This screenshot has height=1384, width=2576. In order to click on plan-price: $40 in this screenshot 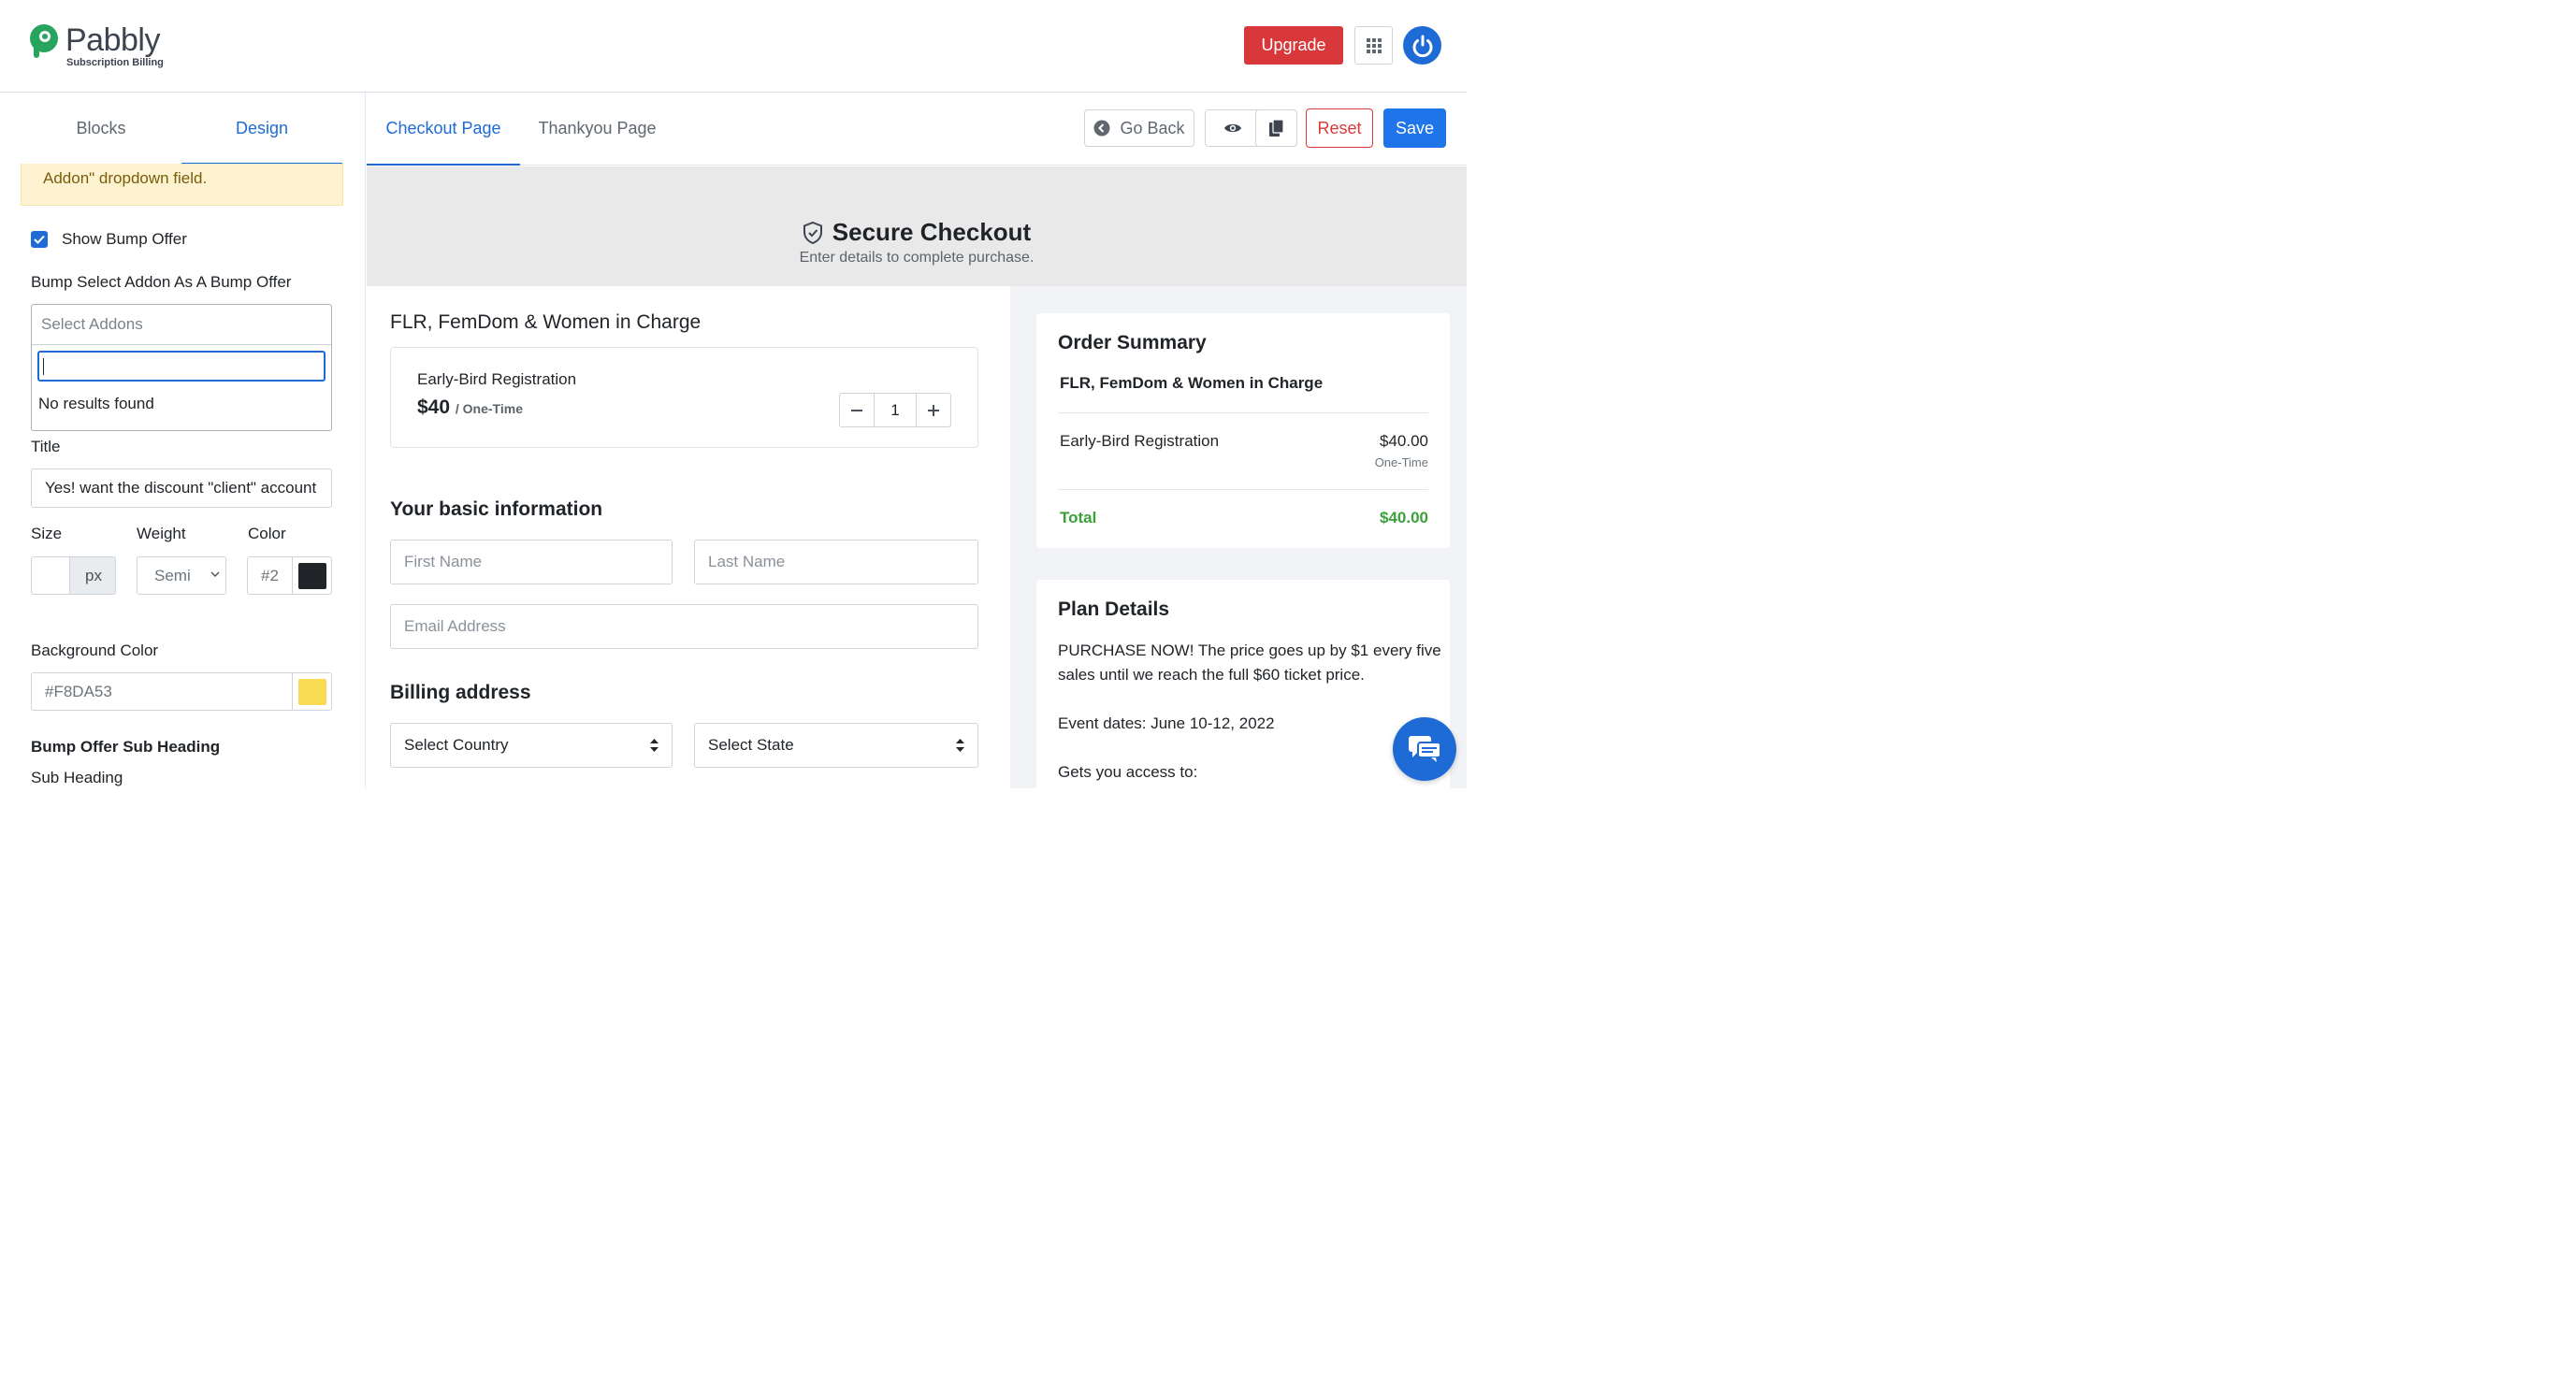, I will do `click(434, 407)`.